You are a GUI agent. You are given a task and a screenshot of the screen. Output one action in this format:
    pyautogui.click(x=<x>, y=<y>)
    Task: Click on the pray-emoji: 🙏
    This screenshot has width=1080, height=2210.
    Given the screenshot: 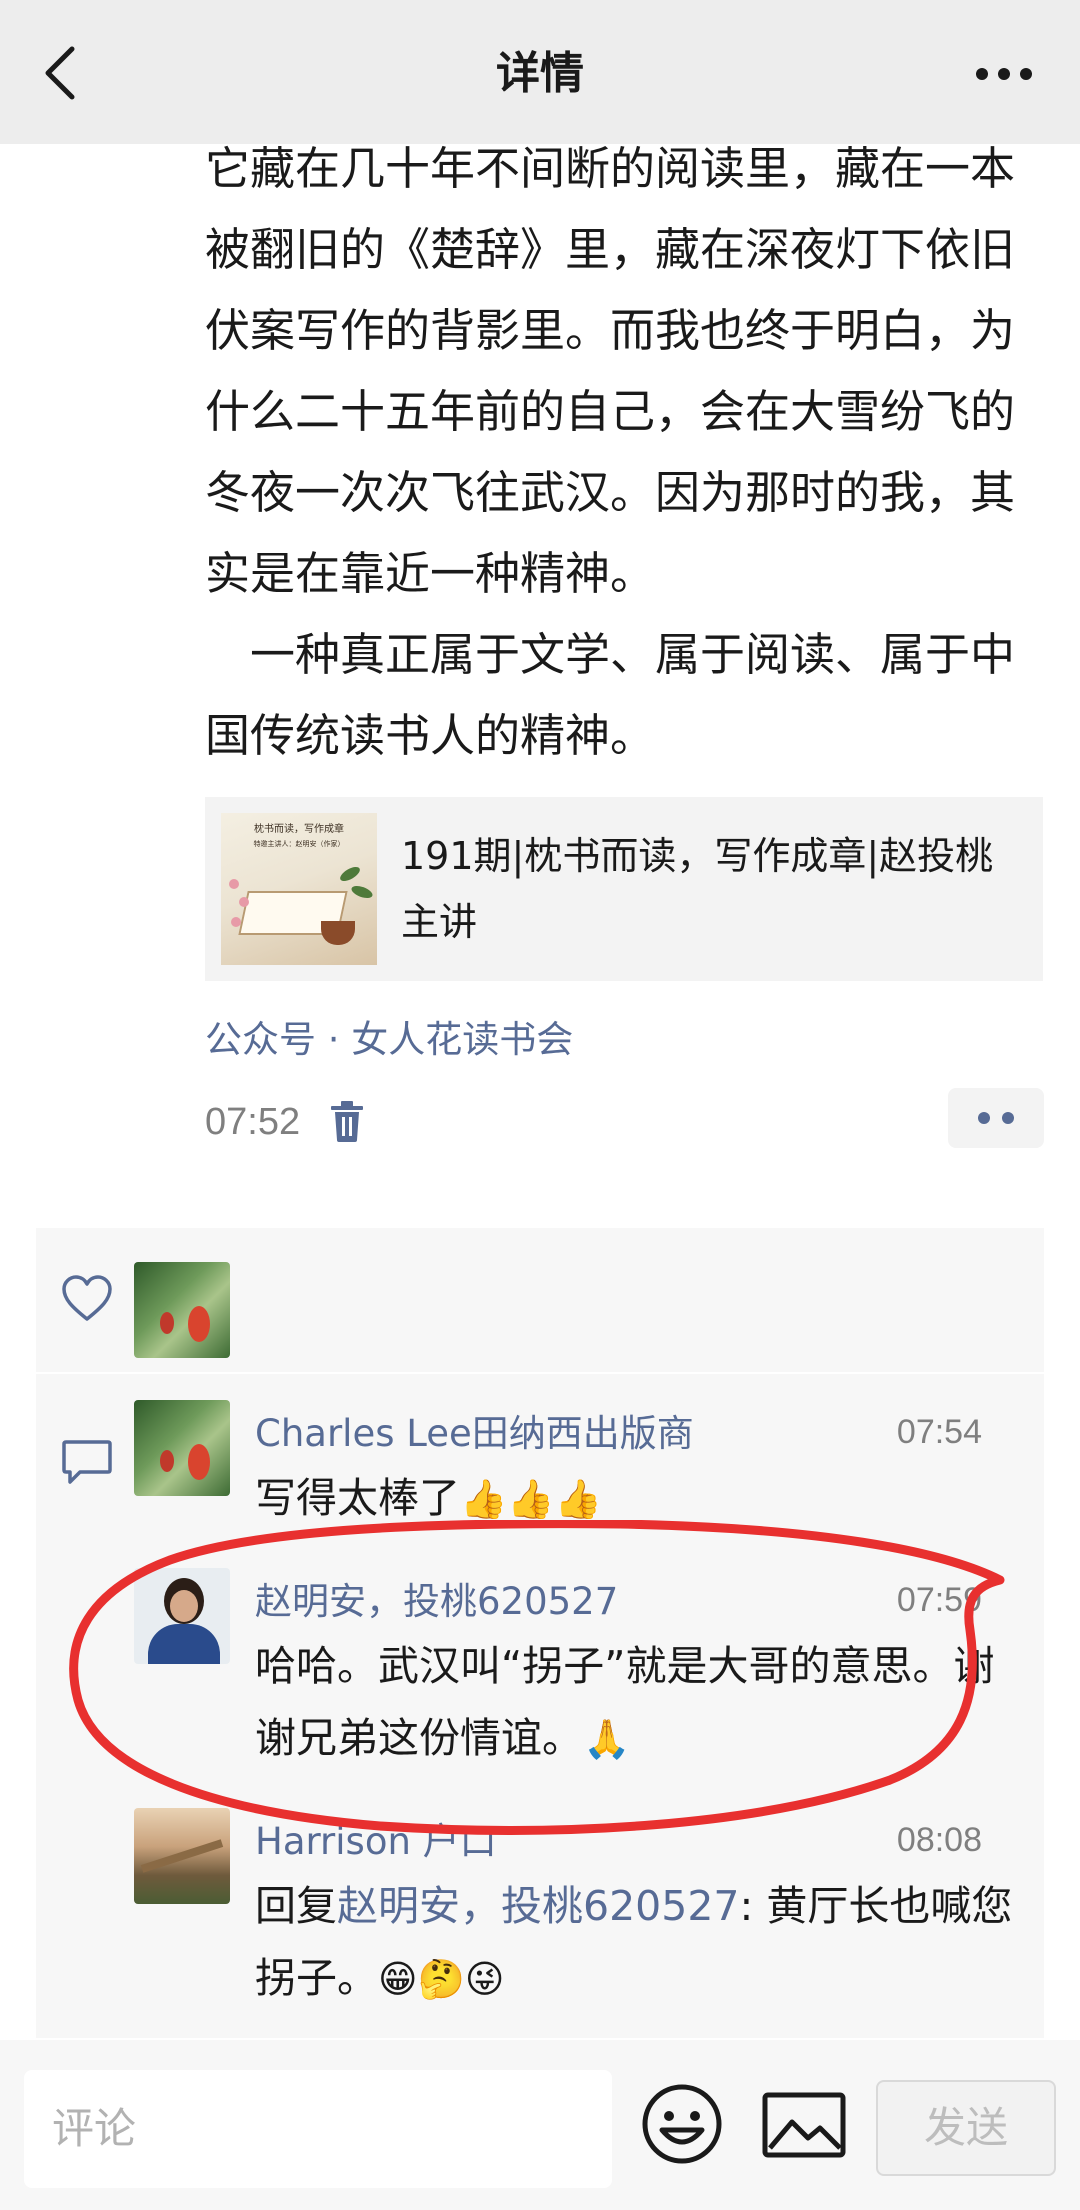 What is the action you would take?
    pyautogui.click(x=607, y=1739)
    